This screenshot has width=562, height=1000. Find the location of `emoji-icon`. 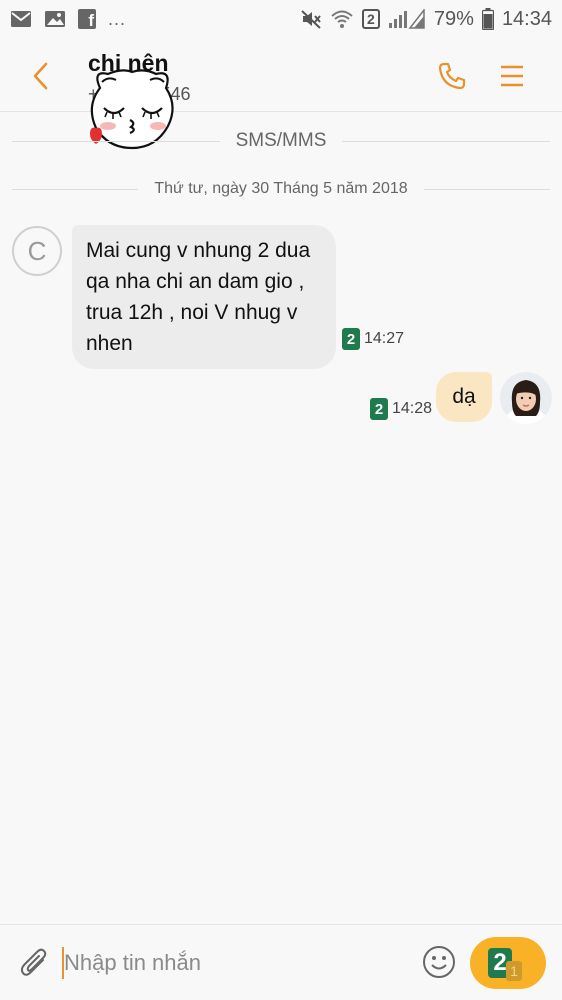

emoji-icon is located at coordinates (439, 962).